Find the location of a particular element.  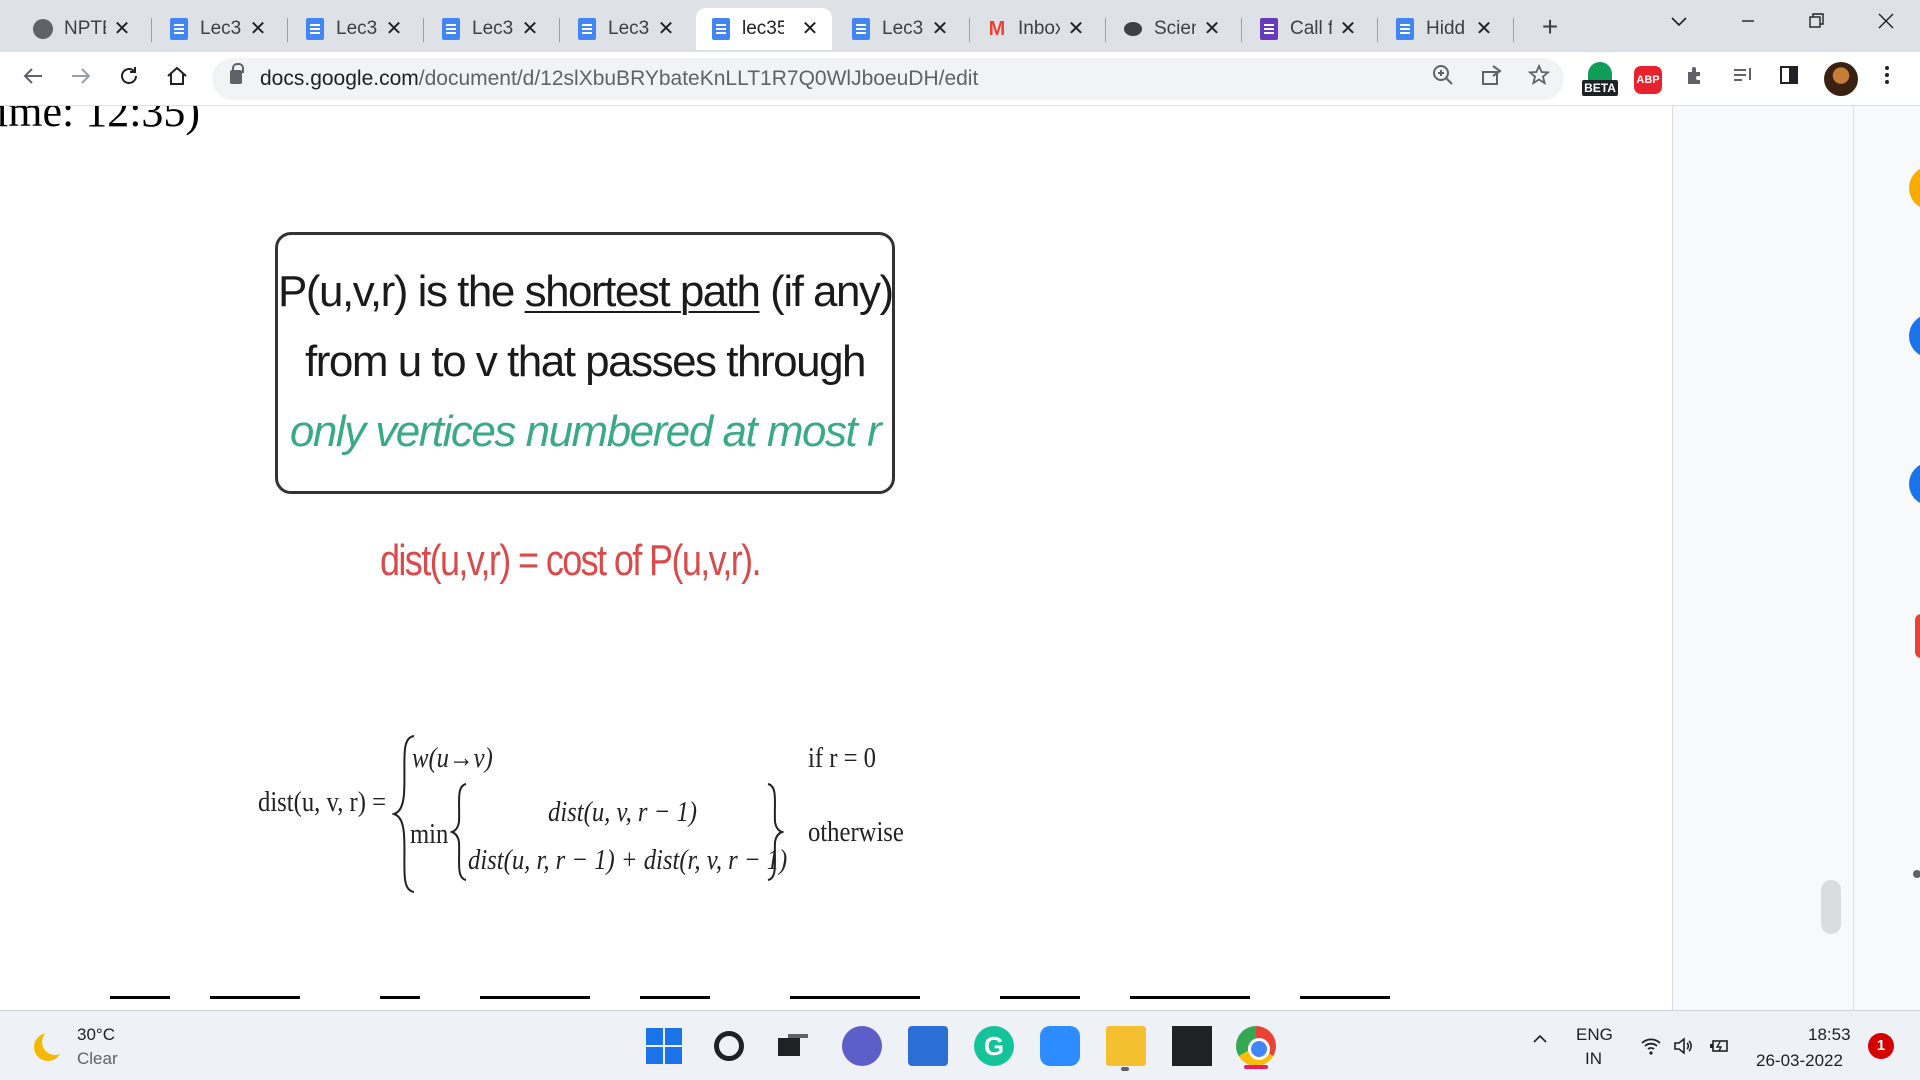

browser-tab-active: lec35 ✕ is located at coordinates (764, 29).